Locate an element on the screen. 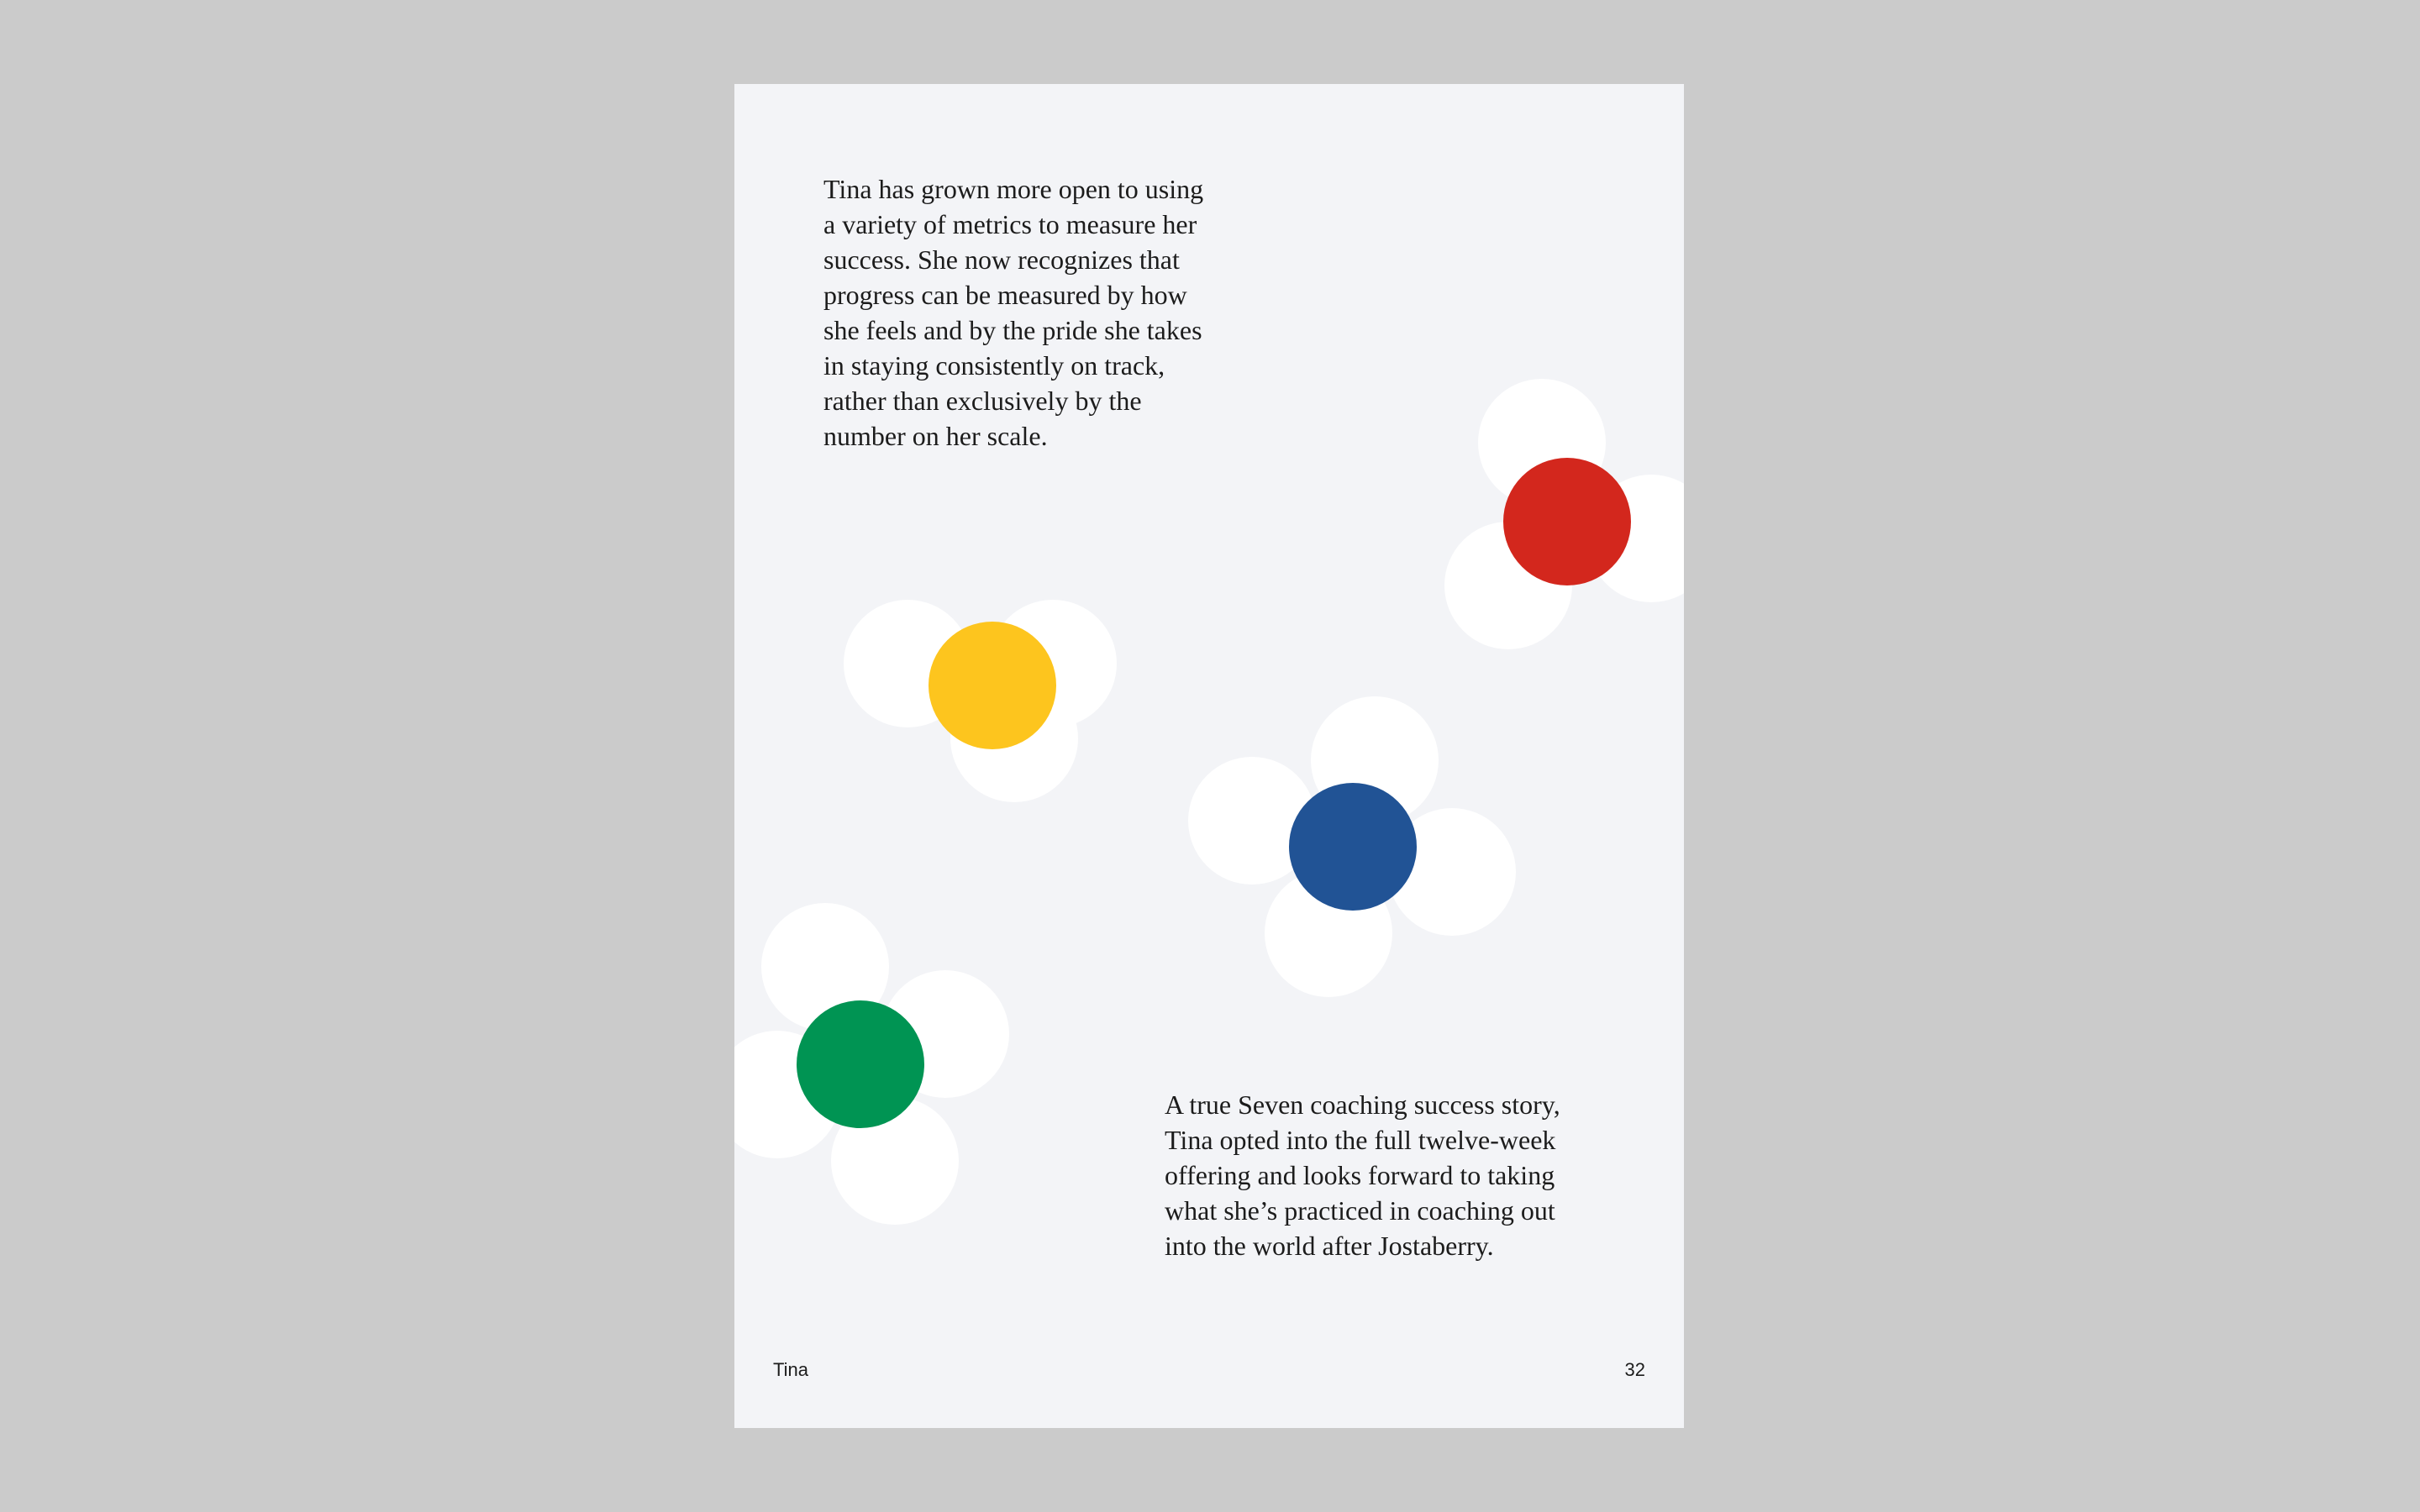 This screenshot has width=2420, height=1512. yellow-flower-center is located at coordinates (992, 685).